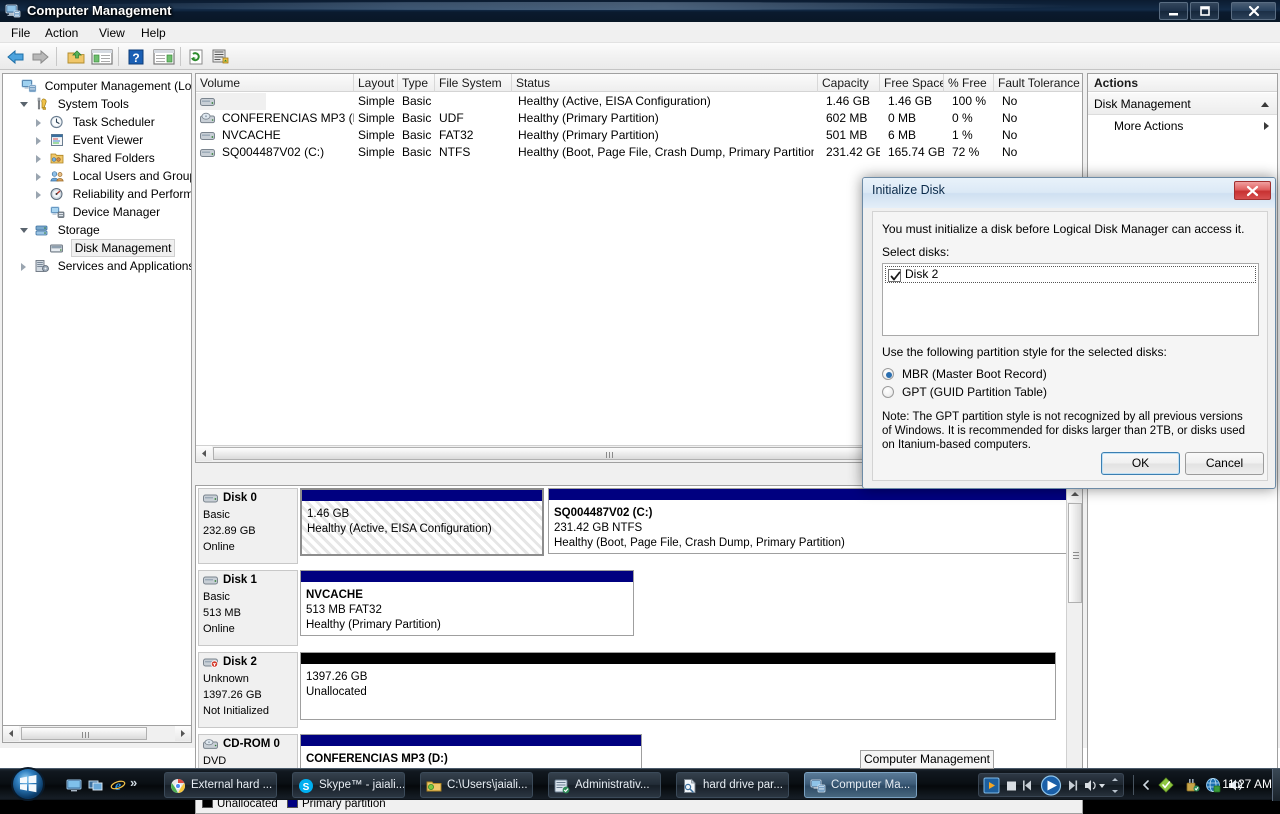 This screenshot has width=1280, height=814. I want to click on radio-gpt-indicator, so click(888, 392).